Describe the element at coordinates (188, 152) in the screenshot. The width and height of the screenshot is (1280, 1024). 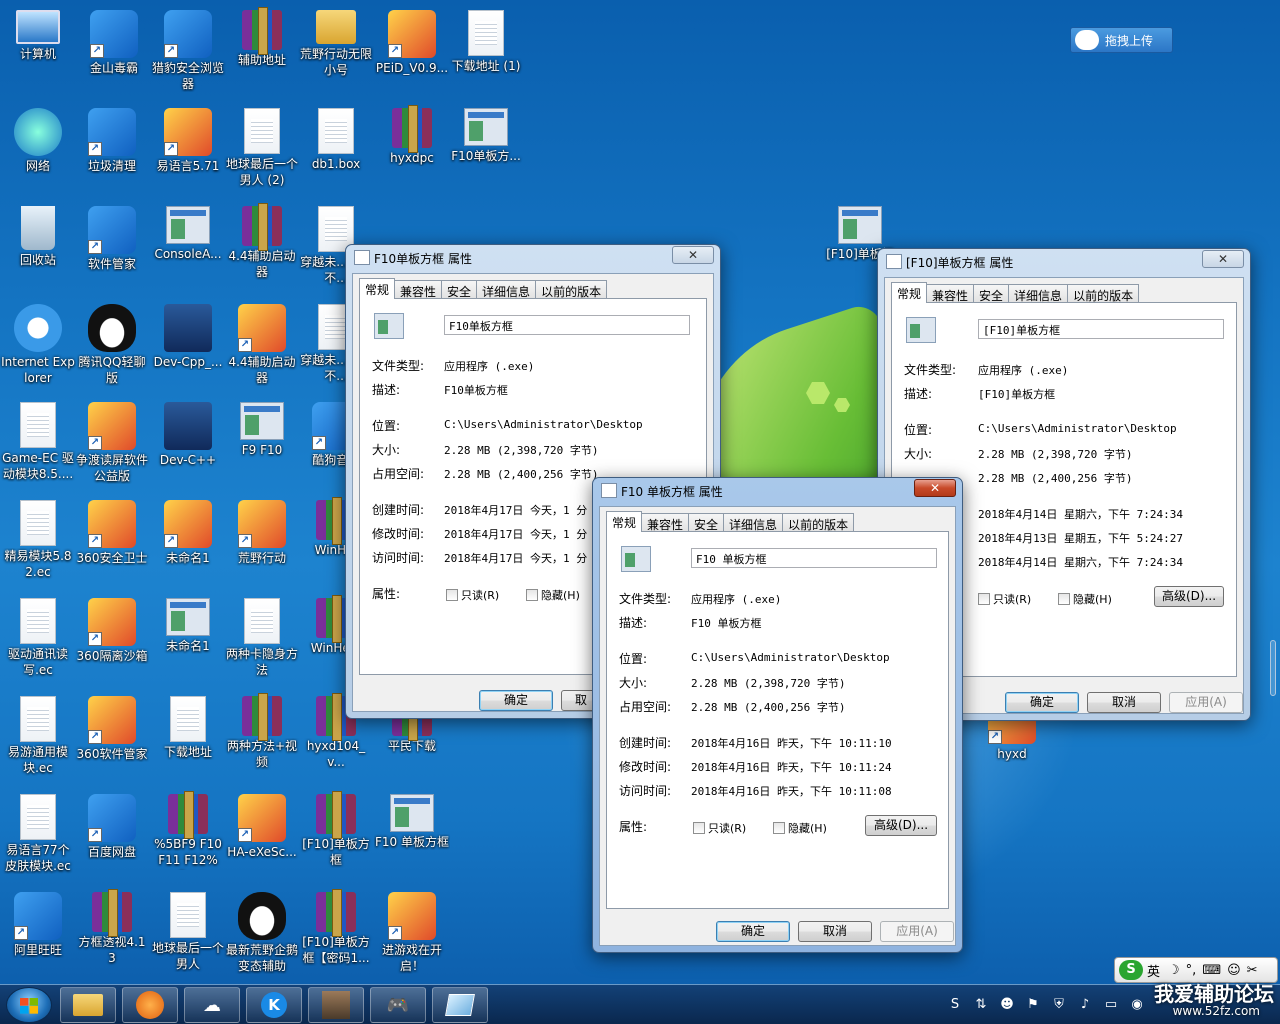
I see `desktop-icon: ↗ 易语言5.71` at that location.